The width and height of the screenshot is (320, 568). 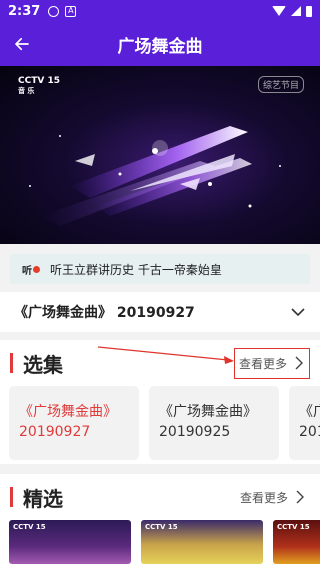 What do you see at coordinates (43, 364) in the screenshot?
I see `episodes-title: 选集` at bounding box center [43, 364].